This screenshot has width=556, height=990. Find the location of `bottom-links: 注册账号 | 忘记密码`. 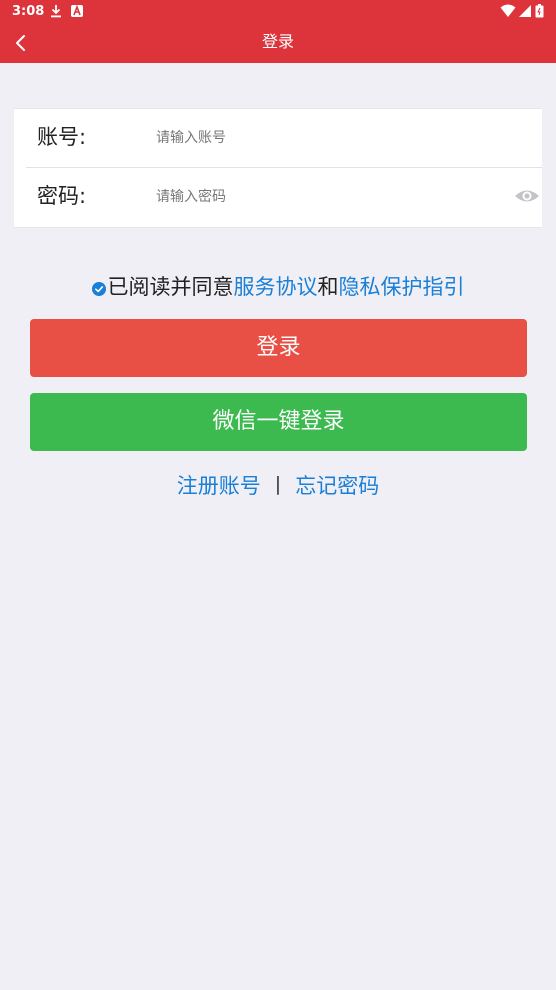

bottom-links: 注册账号 | 忘记密码 is located at coordinates (278, 484).